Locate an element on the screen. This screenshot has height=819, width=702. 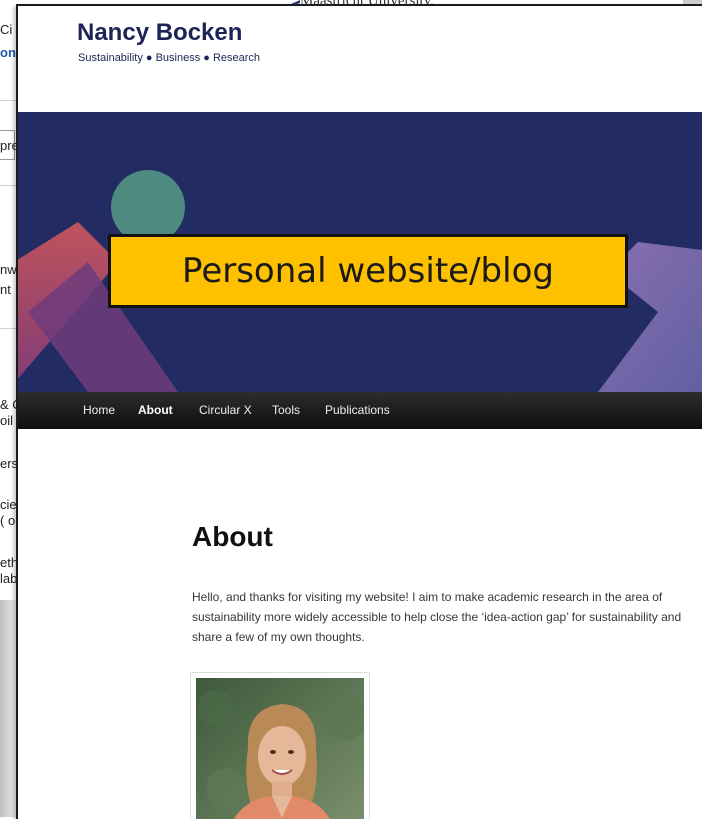
background-text-fragment: nw is located at coordinates (8, 269).